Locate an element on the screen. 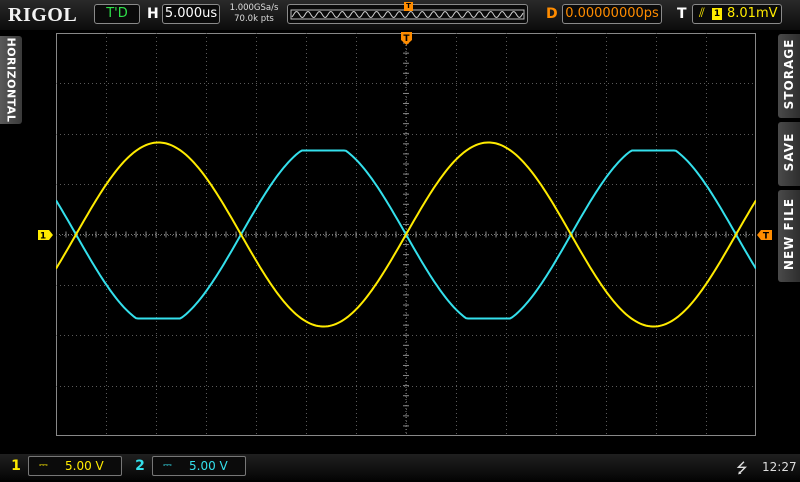 Image resolution: width=800 pixels, height=482 pixels. save-label: SAVE is located at coordinates (789, 152).